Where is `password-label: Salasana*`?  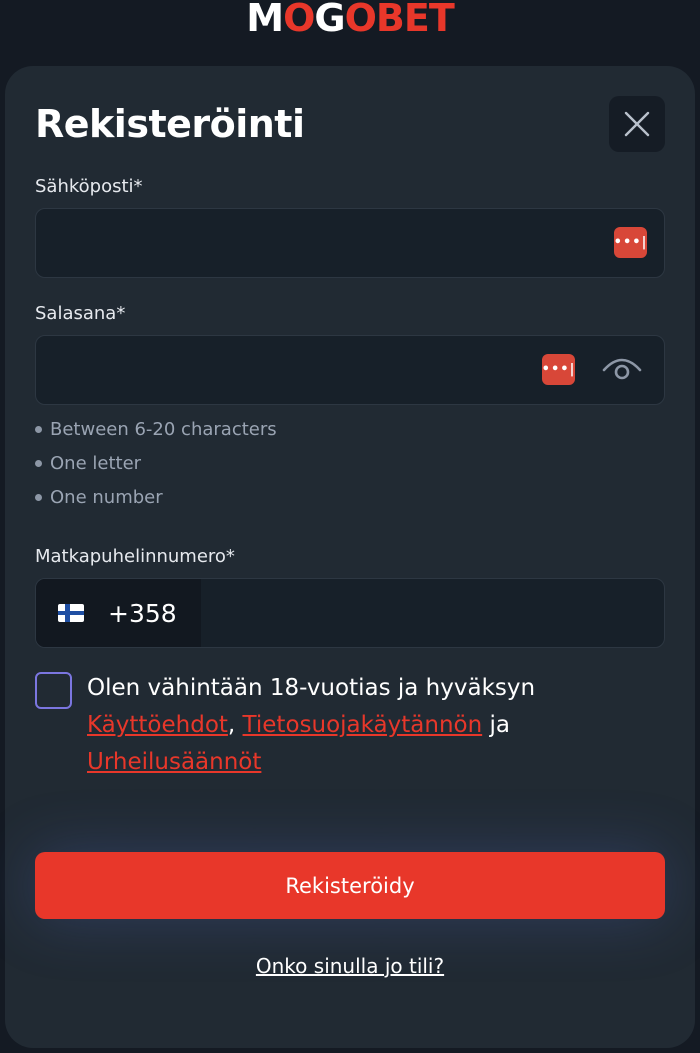
password-label: Salasana* is located at coordinates (80, 313).